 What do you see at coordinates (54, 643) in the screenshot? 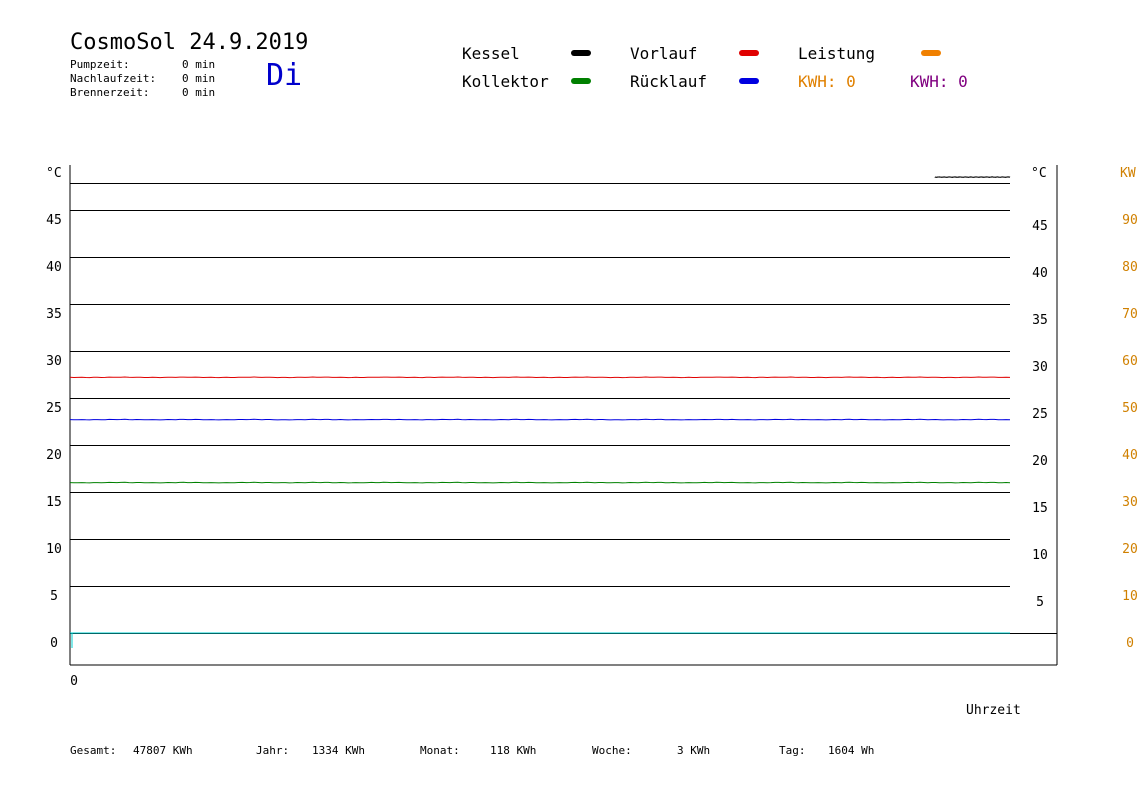
I see `y-tick-label-left: 0` at bounding box center [54, 643].